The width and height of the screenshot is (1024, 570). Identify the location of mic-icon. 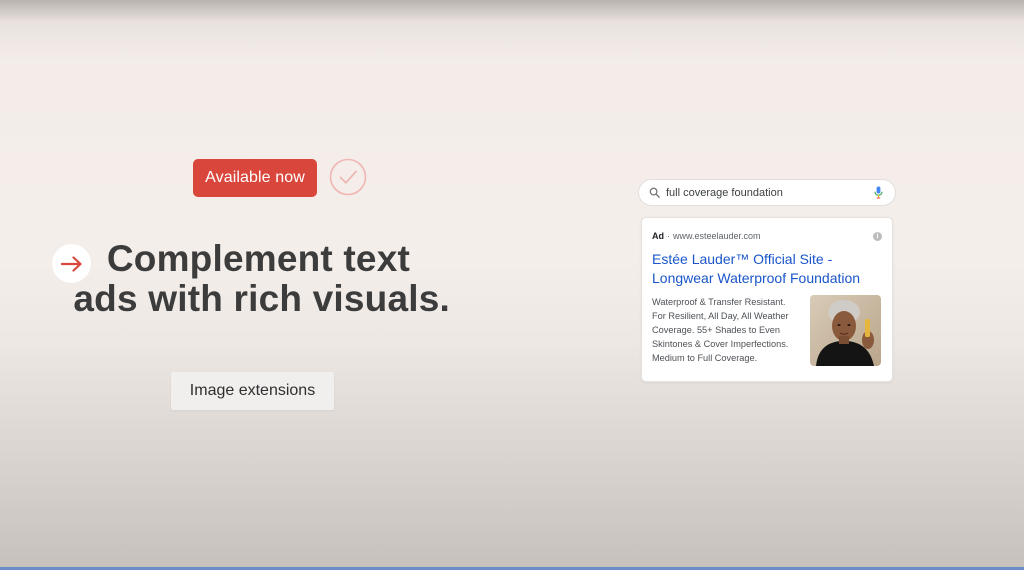
(878, 192).